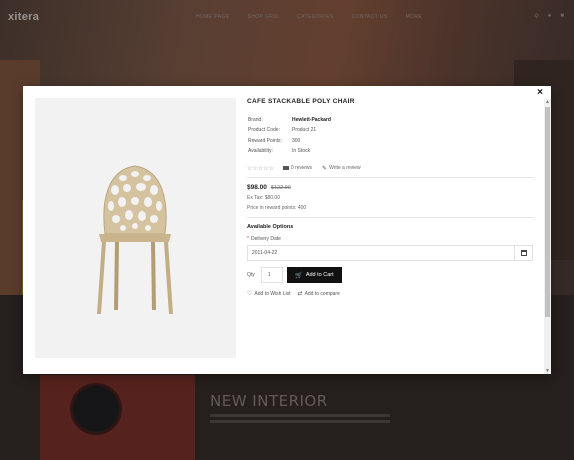 The height and width of the screenshot is (460, 574). What do you see at coordinates (270, 227) in the screenshot?
I see `options-title: Available Options` at bounding box center [270, 227].